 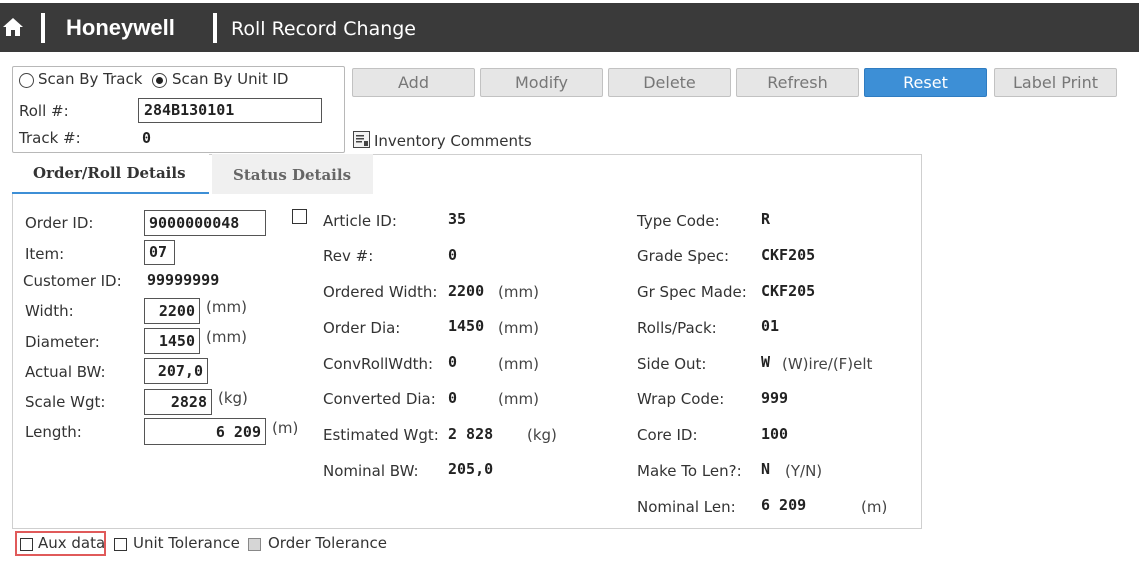 What do you see at coordinates (797, 82) in the screenshot?
I see `refresh-button: Refresh` at bounding box center [797, 82].